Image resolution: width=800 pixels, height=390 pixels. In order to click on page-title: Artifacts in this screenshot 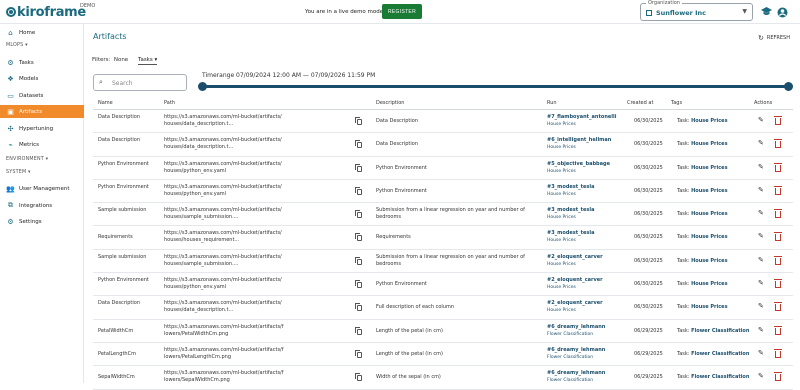, I will do `click(110, 36)`.